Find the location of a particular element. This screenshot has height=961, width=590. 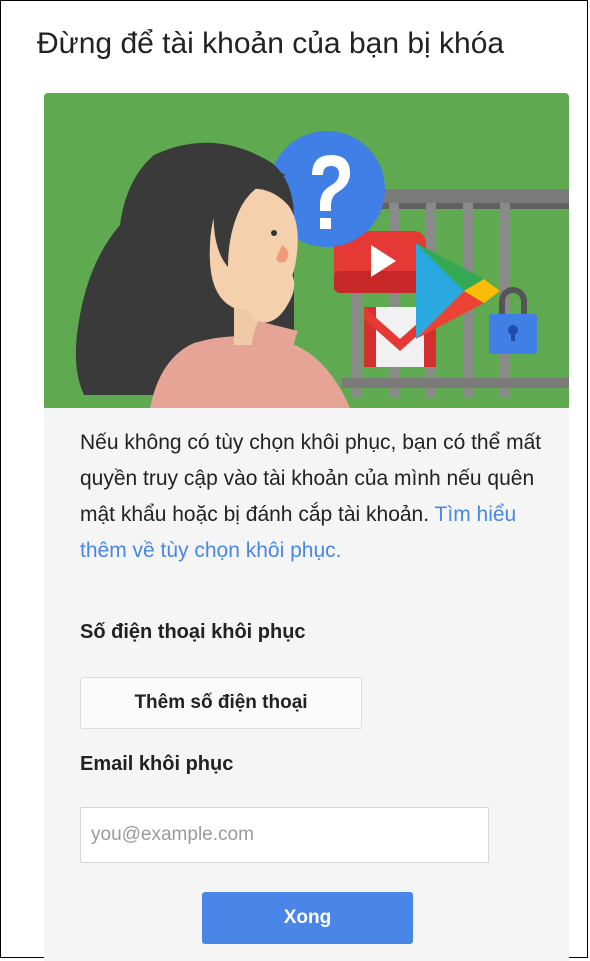

recovery-phone-label: Số điện thoại khôi phục is located at coordinates (193, 632).